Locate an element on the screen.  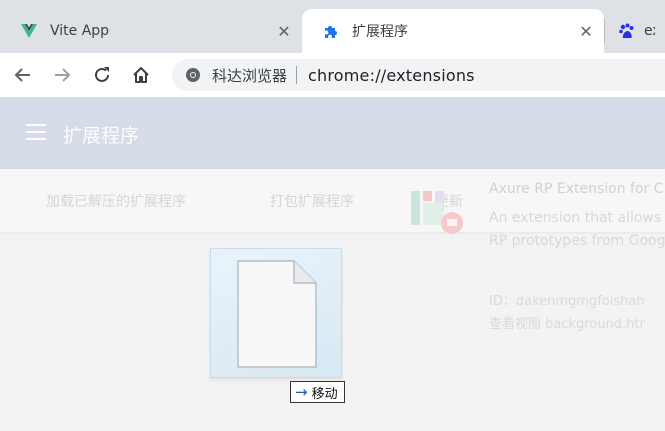
tab-title: ext is located at coordinates (649, 31).